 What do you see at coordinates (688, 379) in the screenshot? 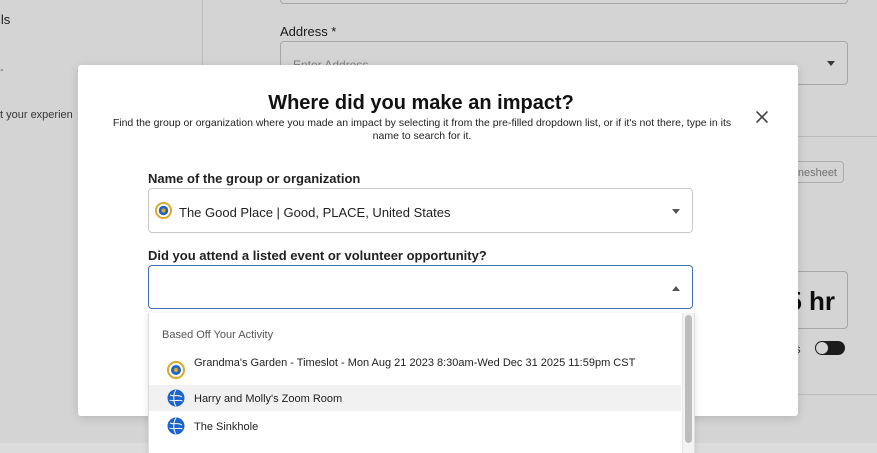
I see `scrollbar-thumb` at bounding box center [688, 379].